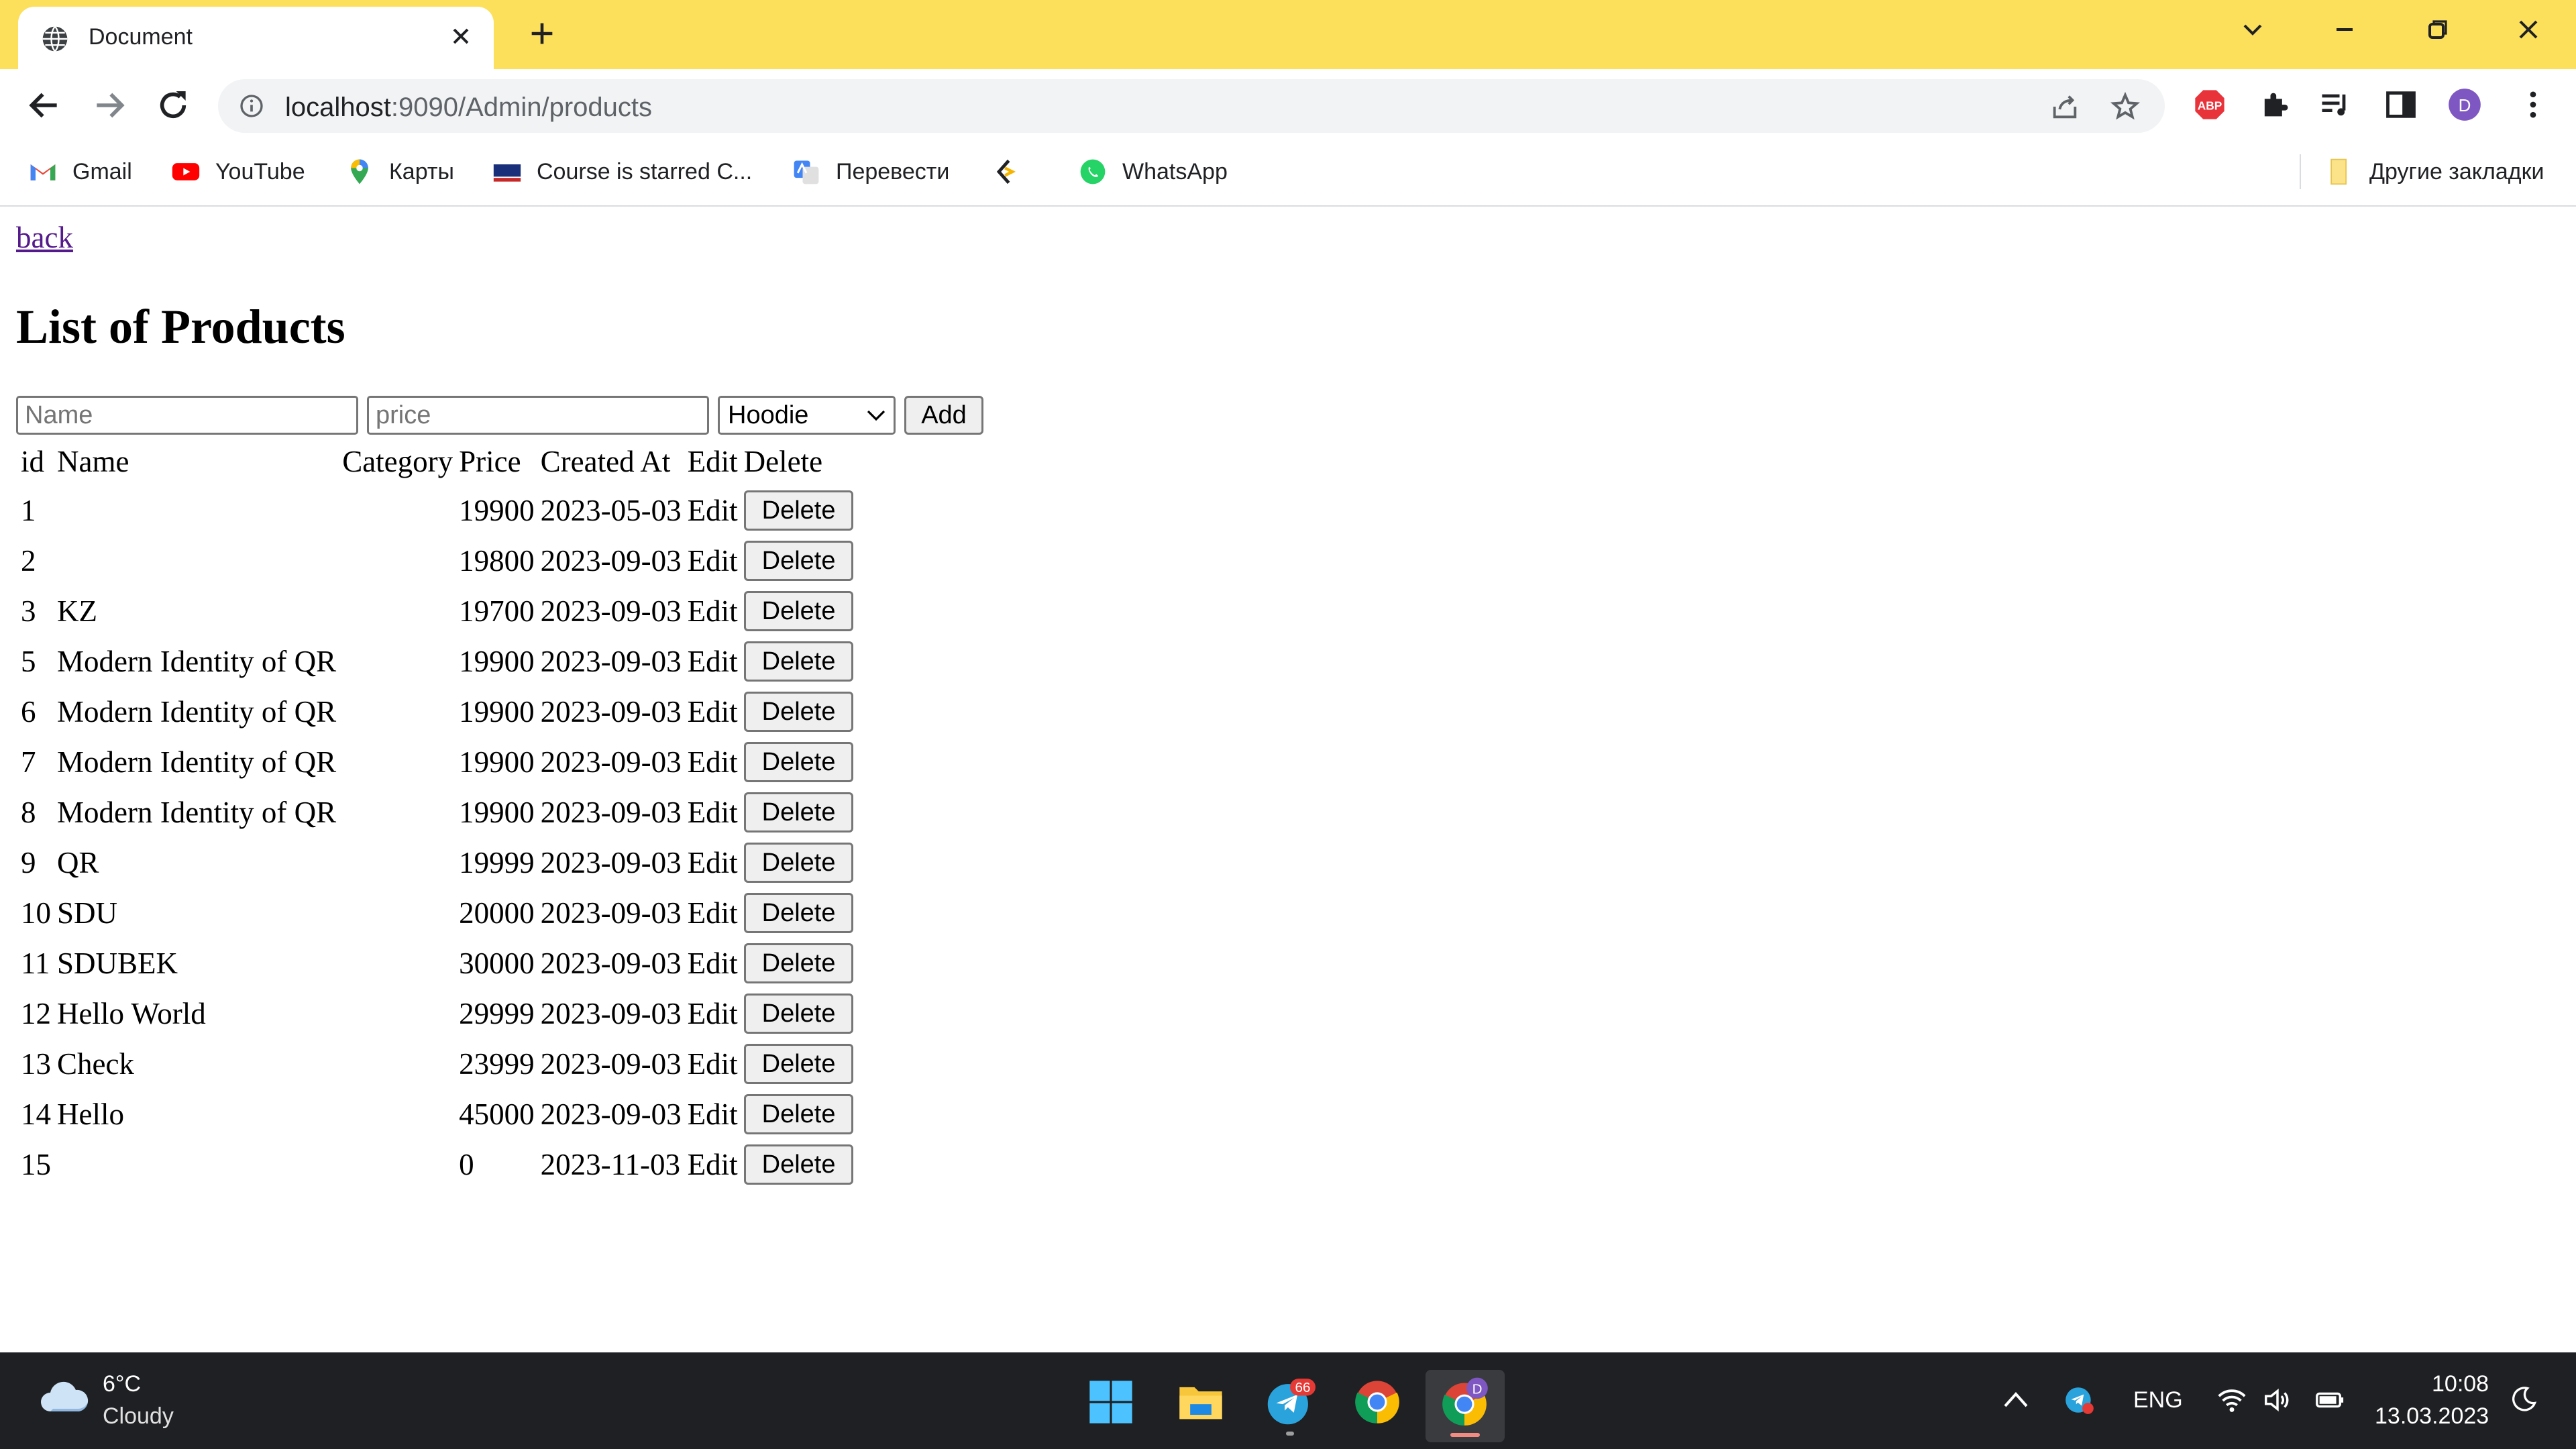 This screenshot has width=2576, height=1449. What do you see at coordinates (2329, 1400) in the screenshot?
I see `battery-icon` at bounding box center [2329, 1400].